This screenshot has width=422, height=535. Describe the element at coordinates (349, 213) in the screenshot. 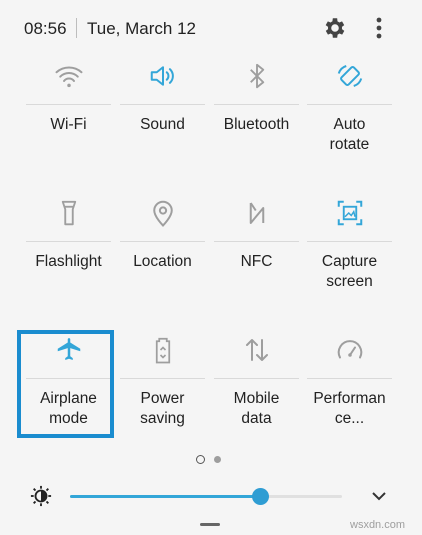

I see `capture-screen-icon` at that location.